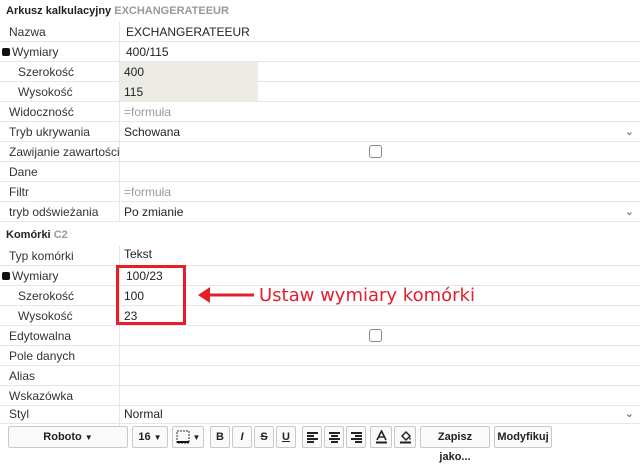 This screenshot has height=472, width=640. What do you see at coordinates (380, 376) in the screenshot?
I see `alias-field` at bounding box center [380, 376].